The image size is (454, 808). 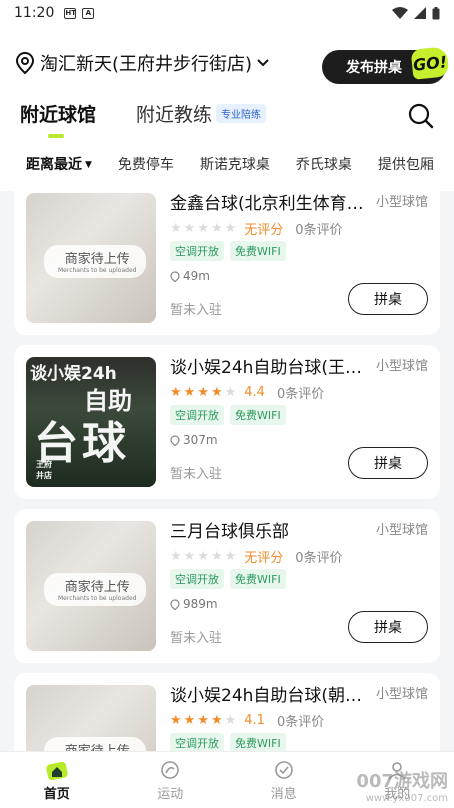 What do you see at coordinates (194, 604) in the screenshot?
I see `distance: 989m` at bounding box center [194, 604].